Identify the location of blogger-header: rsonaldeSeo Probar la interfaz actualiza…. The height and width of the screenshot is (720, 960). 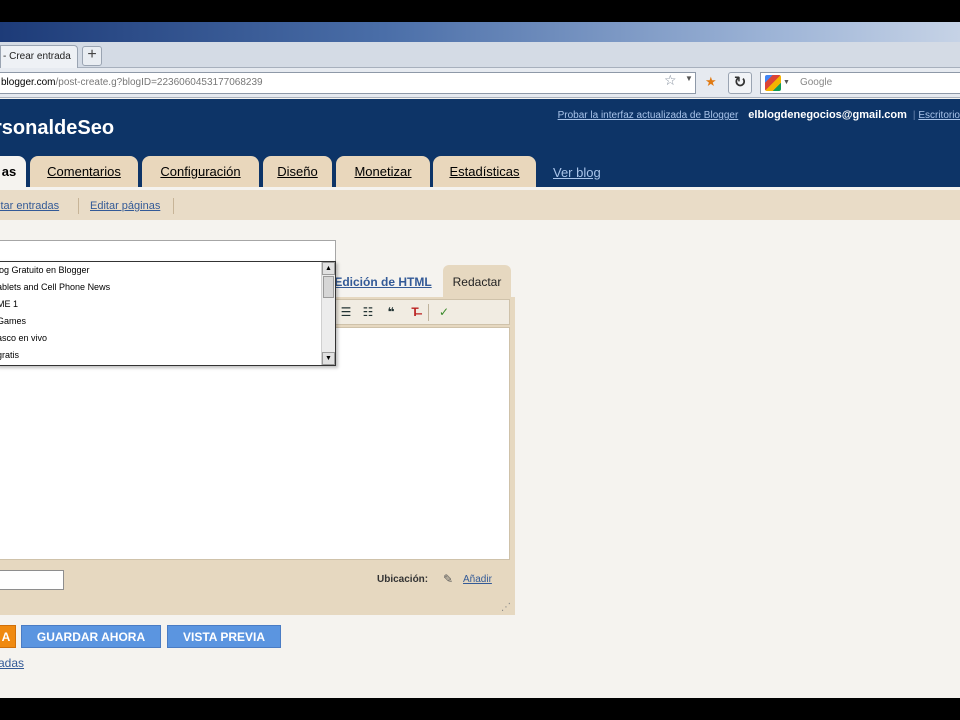
(480, 143).